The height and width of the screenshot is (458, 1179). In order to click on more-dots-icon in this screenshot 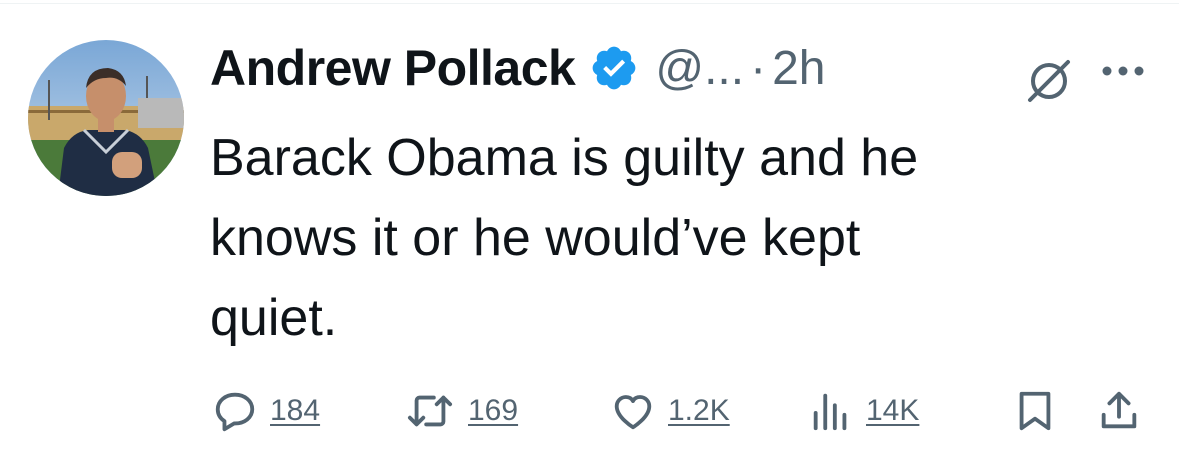, I will do `click(1123, 71)`.